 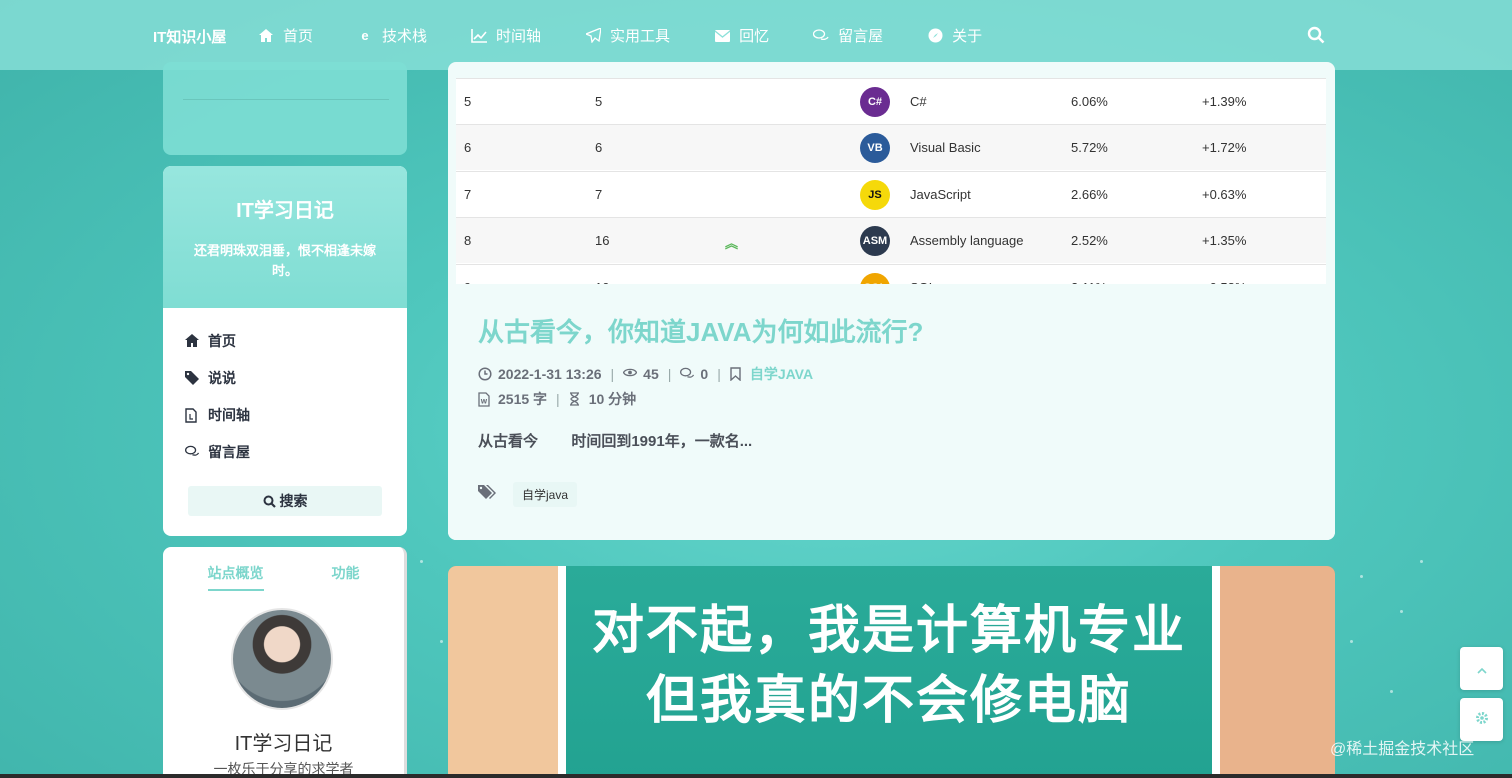 I want to click on table-row: 7 7 JavaScript 2.66% +0.63% JS, so click(x=891, y=193).